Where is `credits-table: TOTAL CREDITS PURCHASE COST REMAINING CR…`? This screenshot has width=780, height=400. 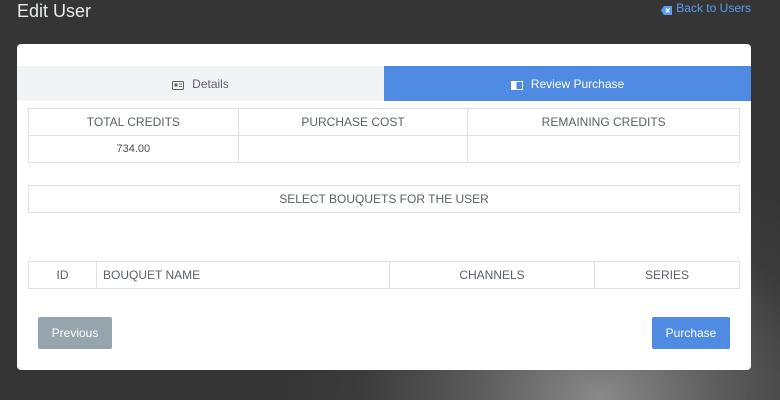
credits-table: TOTAL CREDITS PURCHASE COST REMAINING CR… is located at coordinates (384, 135).